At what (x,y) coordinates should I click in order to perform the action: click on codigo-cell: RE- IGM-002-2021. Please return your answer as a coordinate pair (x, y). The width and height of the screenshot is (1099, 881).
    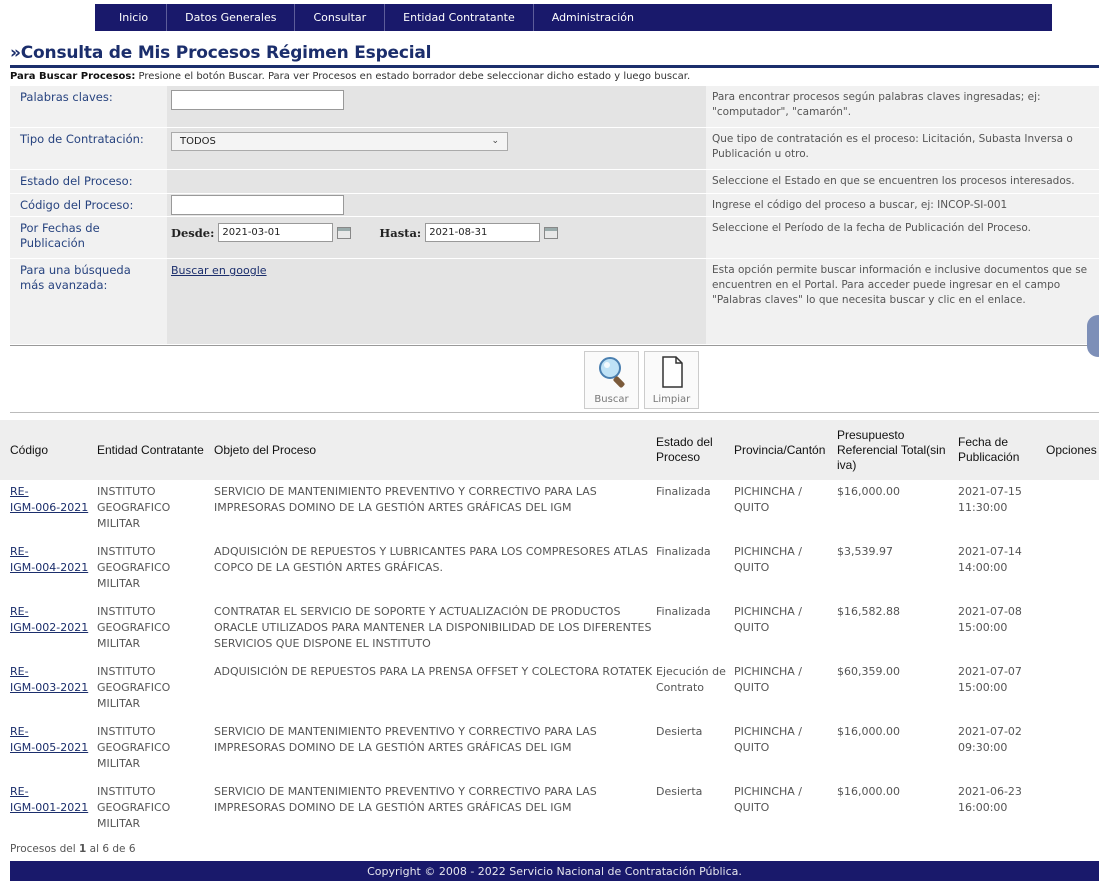
    Looking at the image, I should click on (53, 620).